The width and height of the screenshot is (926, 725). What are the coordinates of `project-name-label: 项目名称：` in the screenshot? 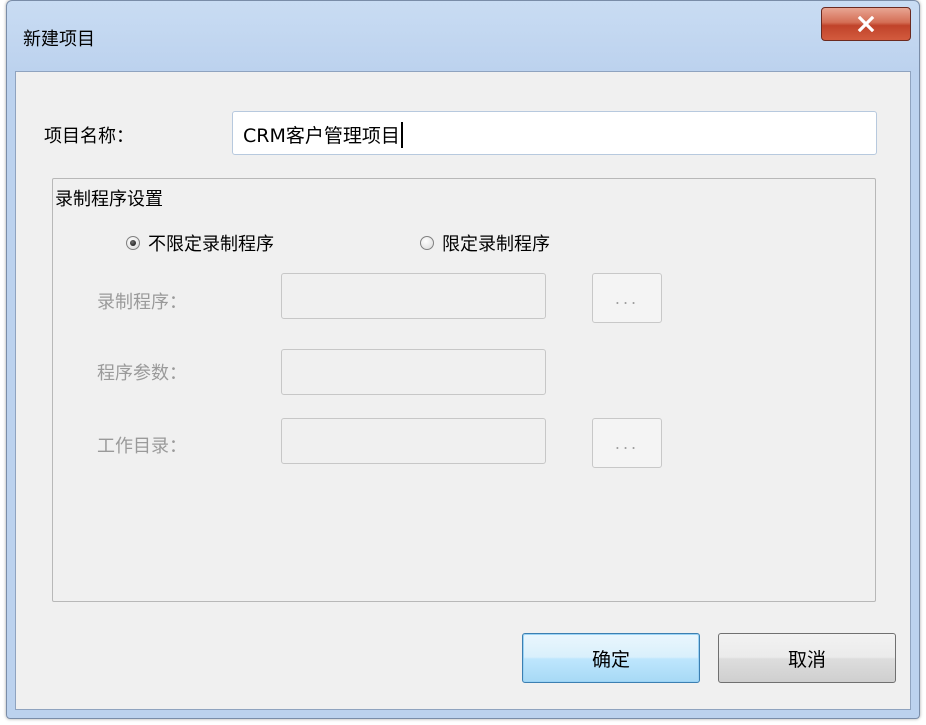 It's located at (89, 136).